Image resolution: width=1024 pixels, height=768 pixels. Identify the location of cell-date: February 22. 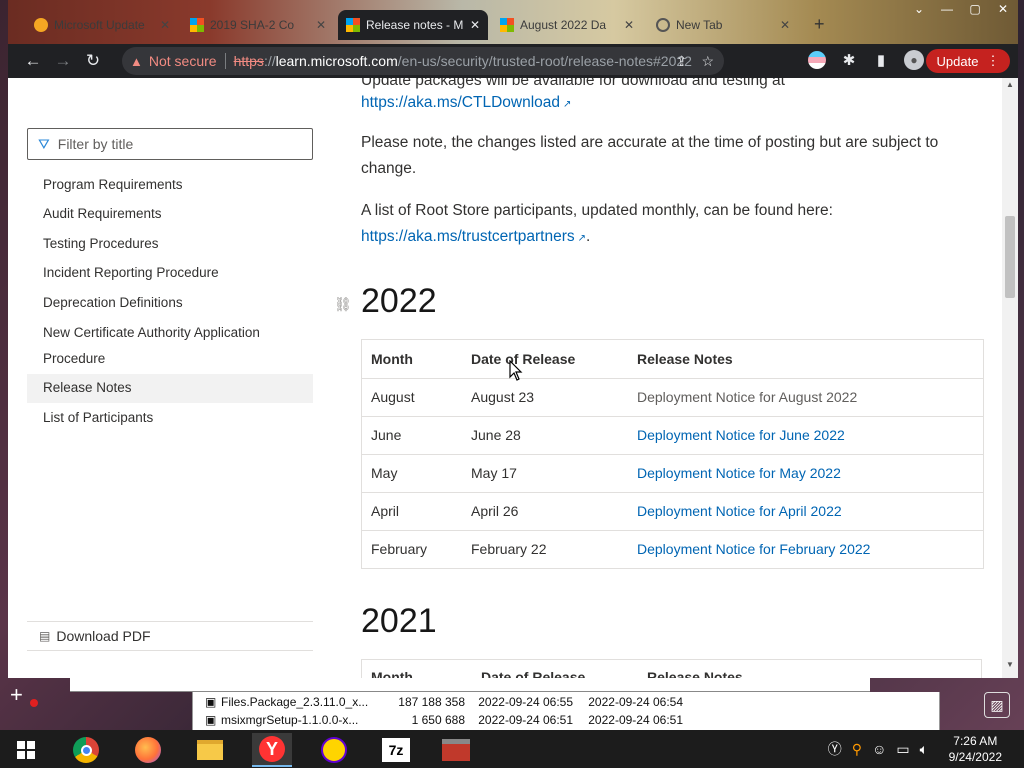
(509, 549).